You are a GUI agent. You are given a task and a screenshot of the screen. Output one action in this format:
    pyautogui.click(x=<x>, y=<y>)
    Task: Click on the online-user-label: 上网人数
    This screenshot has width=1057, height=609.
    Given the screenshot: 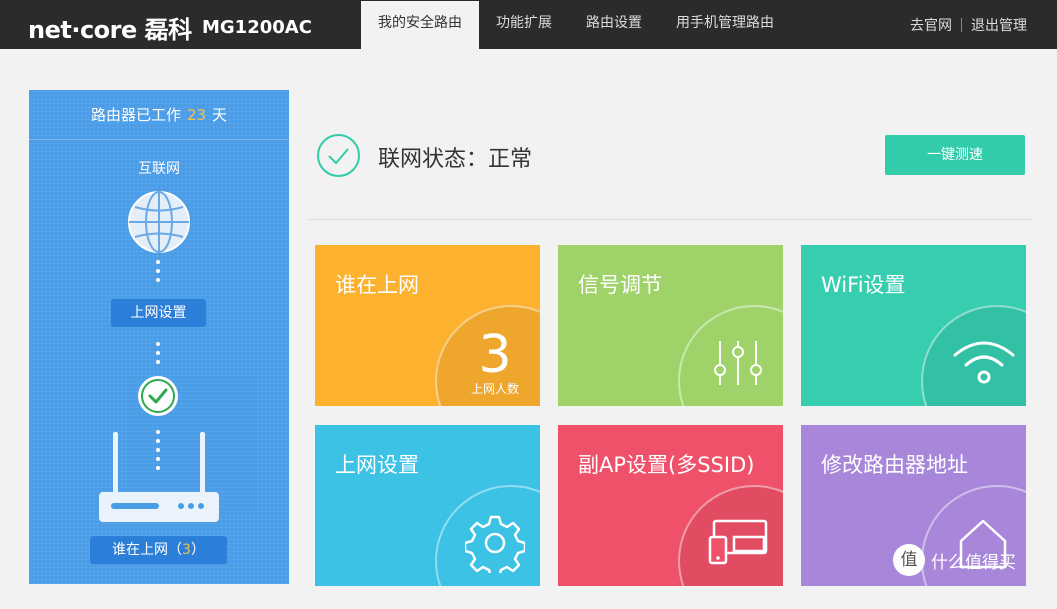 What is the action you would take?
    pyautogui.click(x=494, y=389)
    